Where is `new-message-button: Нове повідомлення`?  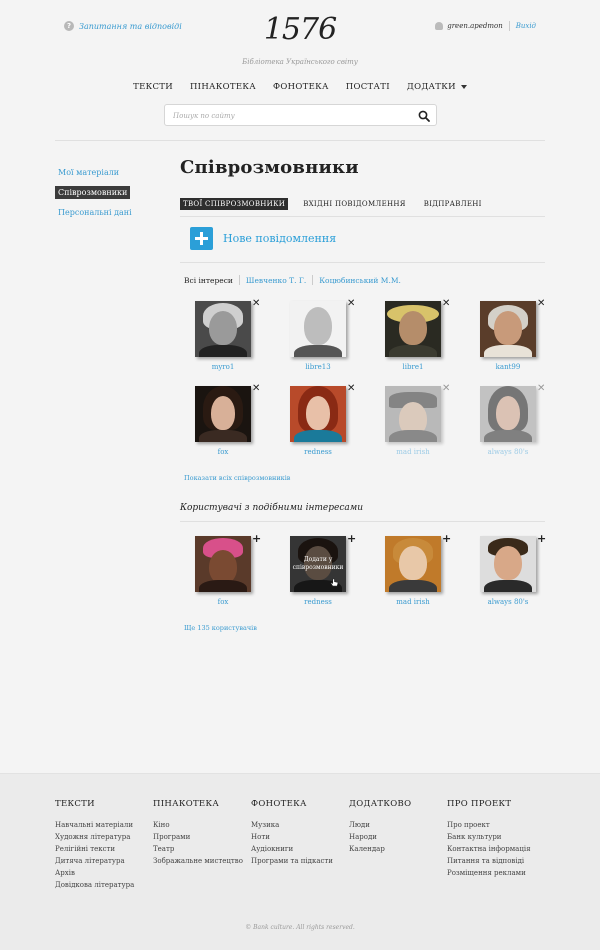
new-message-button: Нове повідомлення is located at coordinates (263, 238).